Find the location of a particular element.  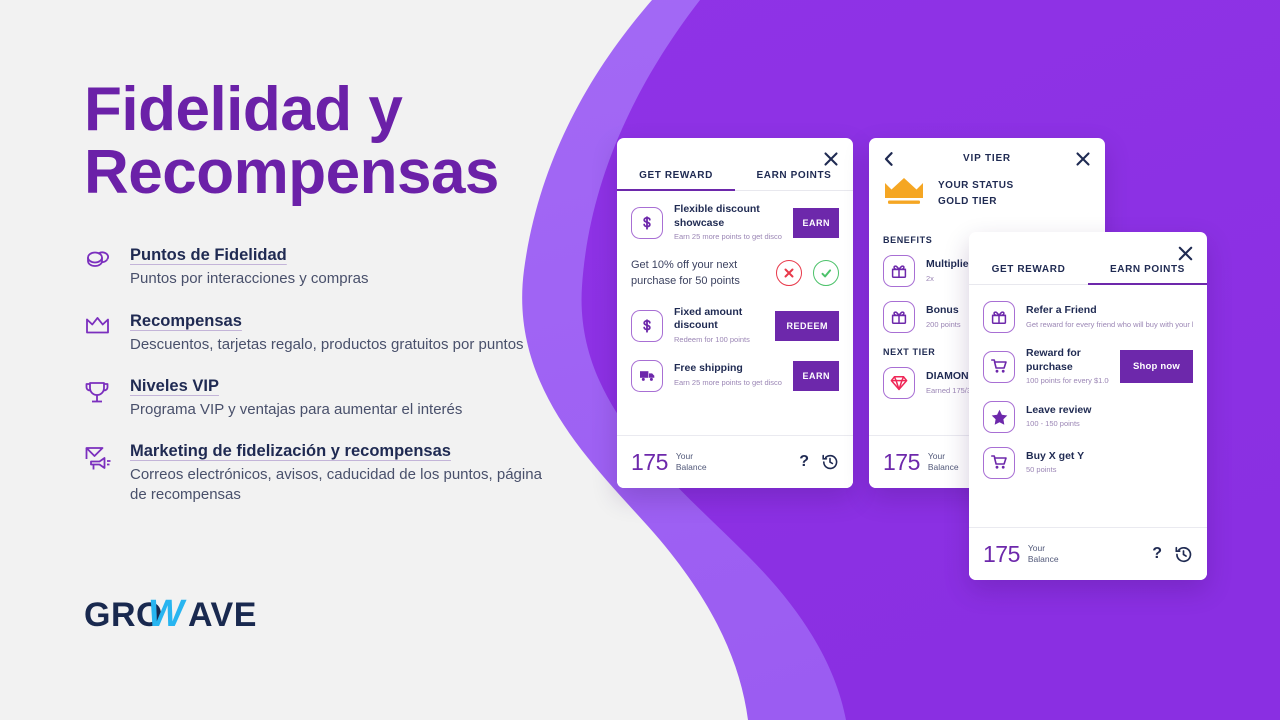

feature-title: Recompensas is located at coordinates (186, 320).